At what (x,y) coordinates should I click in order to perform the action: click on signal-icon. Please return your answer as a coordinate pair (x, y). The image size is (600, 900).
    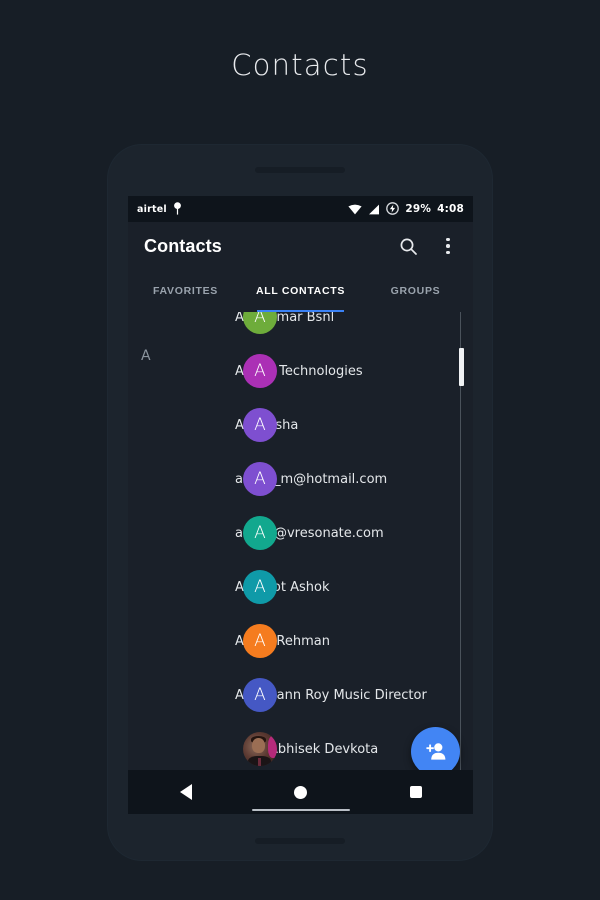
    Looking at the image, I should click on (374, 209).